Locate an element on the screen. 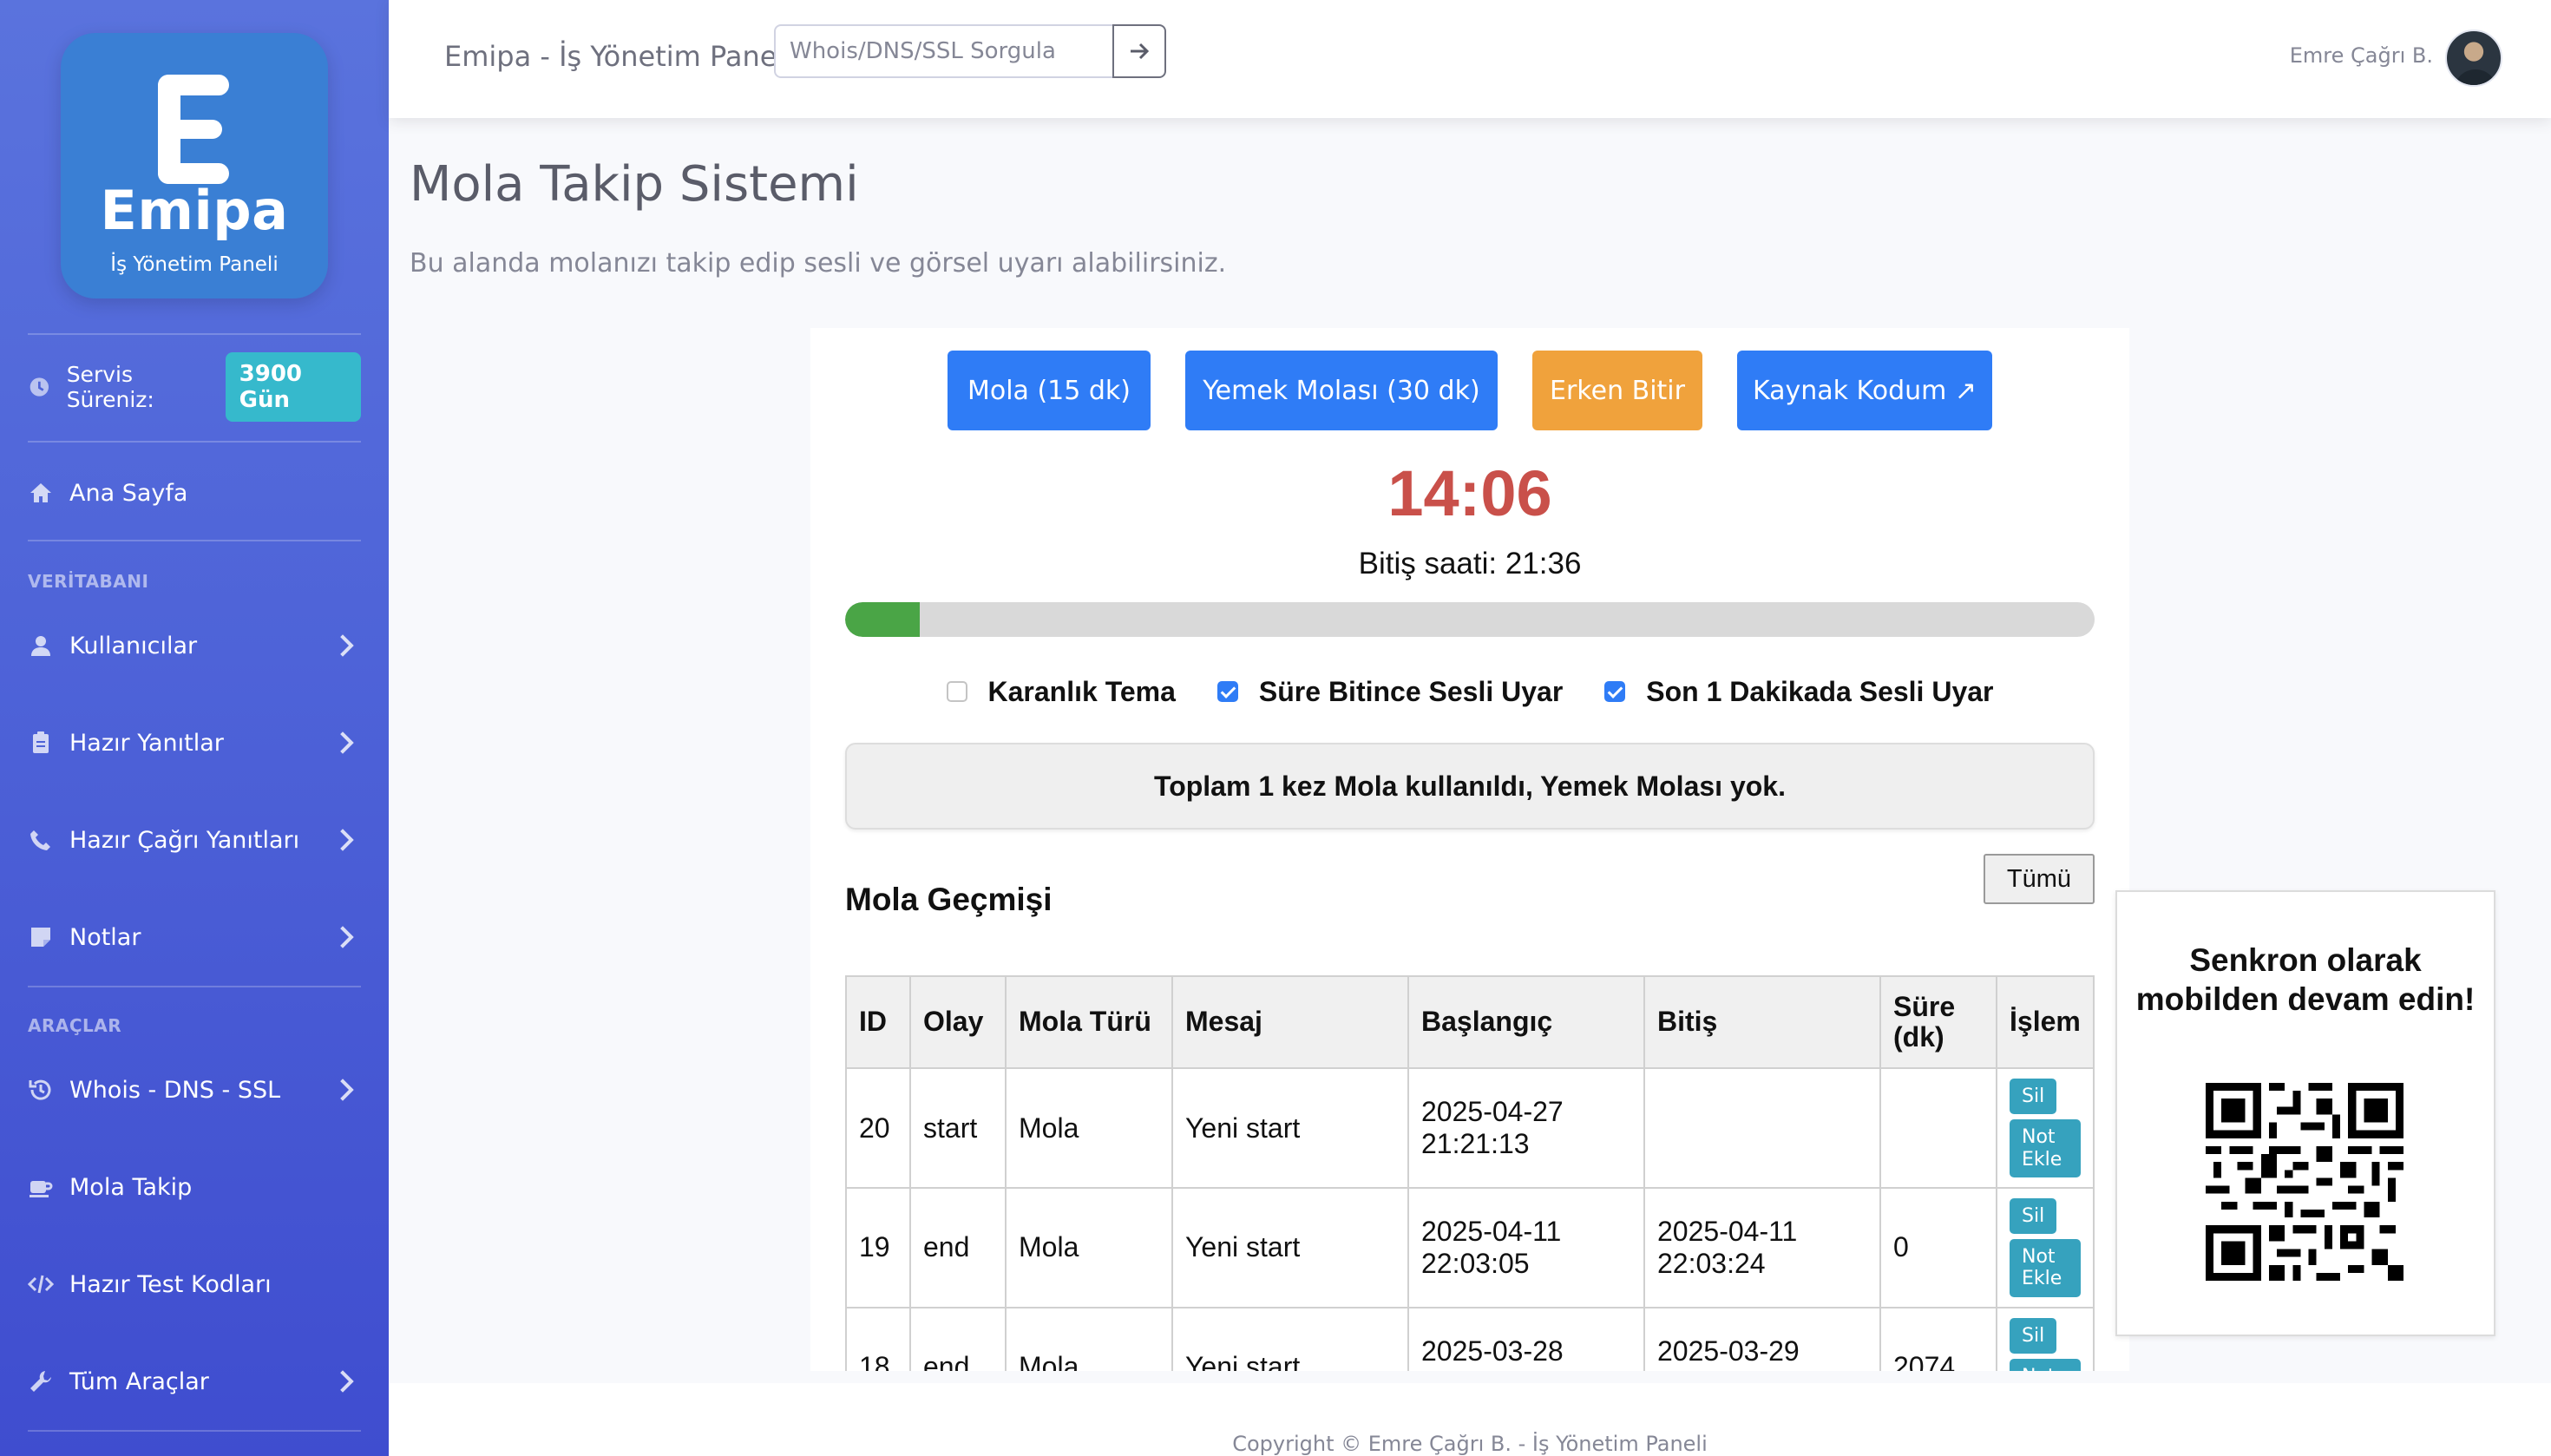 This screenshot has width=2551, height=1456. sidebar-item-label: Hazır Çağrı Yanıtları is located at coordinates (184, 840).